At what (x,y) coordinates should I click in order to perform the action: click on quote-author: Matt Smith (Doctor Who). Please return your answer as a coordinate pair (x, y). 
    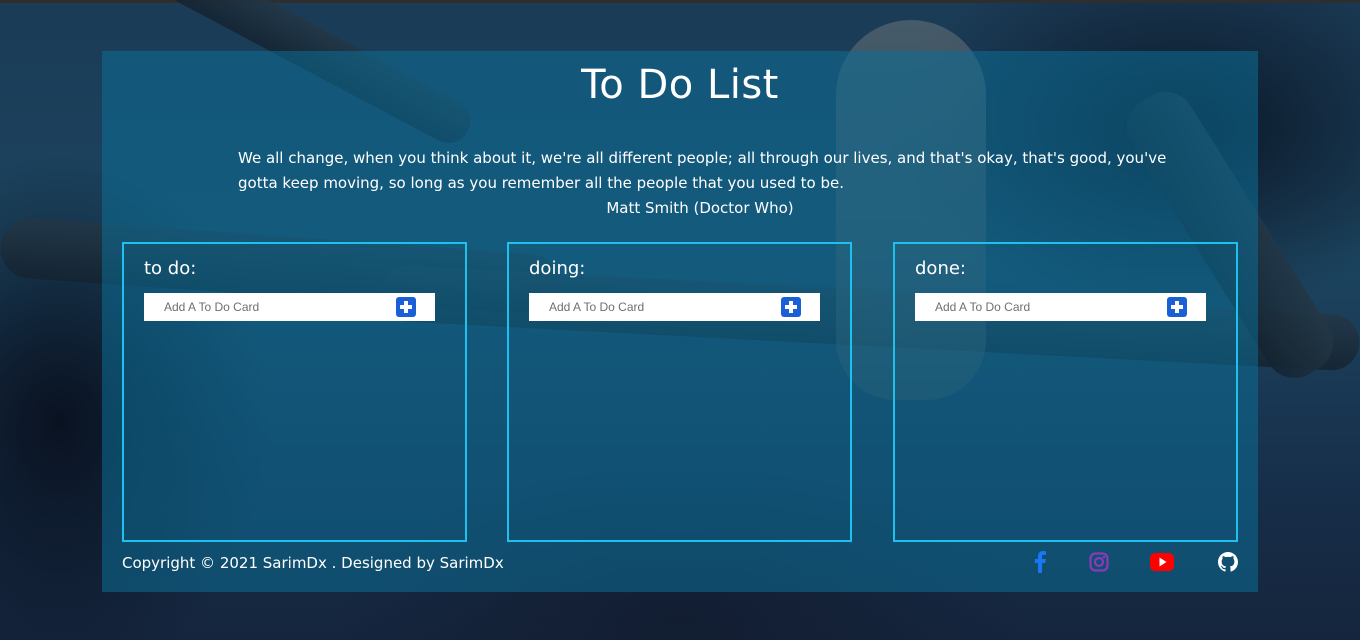
    Looking at the image, I should click on (700, 208).